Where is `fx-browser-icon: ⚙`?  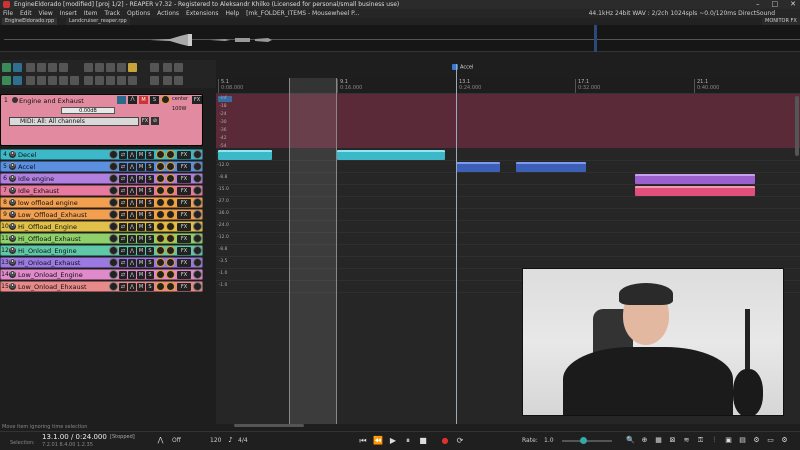
fx-browser-icon: ⚙ is located at coordinates (756, 440).